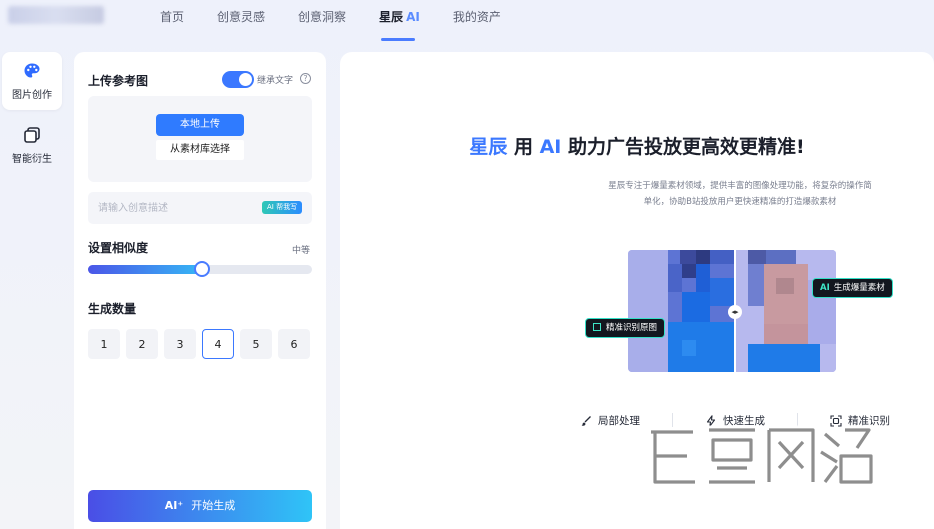  I want to click on count-option-1: 1, so click(104, 344).